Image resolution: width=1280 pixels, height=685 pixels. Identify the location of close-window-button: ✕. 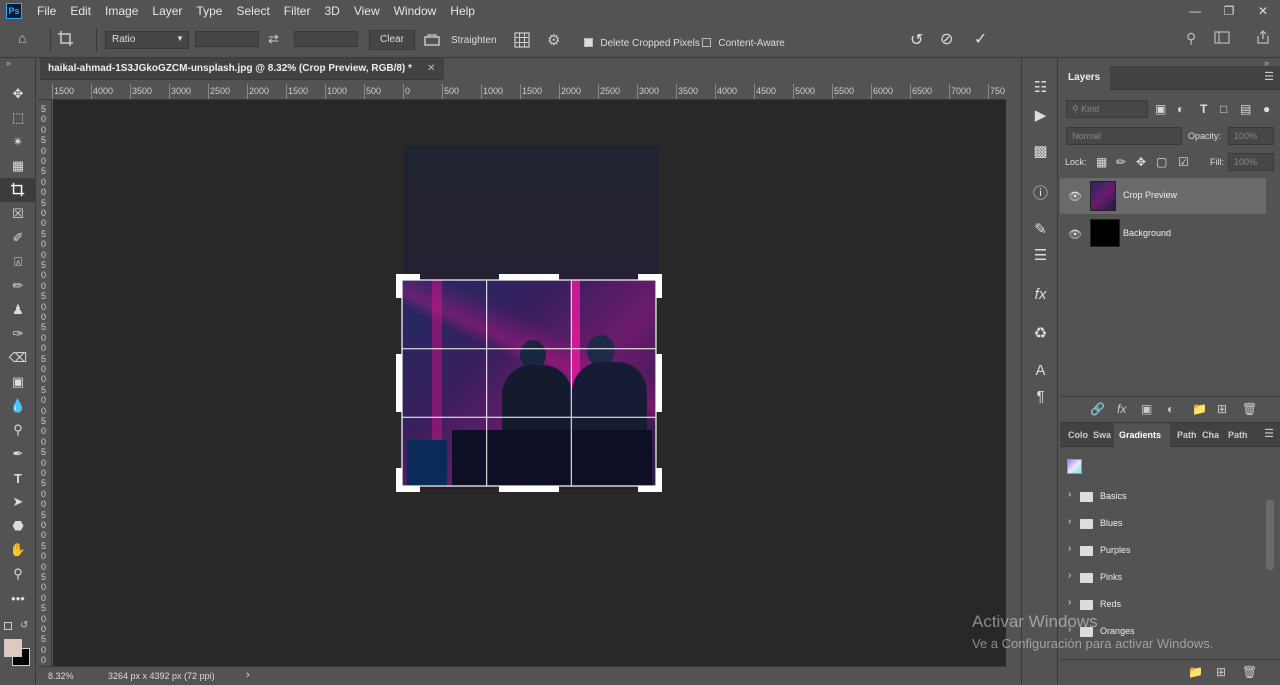
(1263, 11).